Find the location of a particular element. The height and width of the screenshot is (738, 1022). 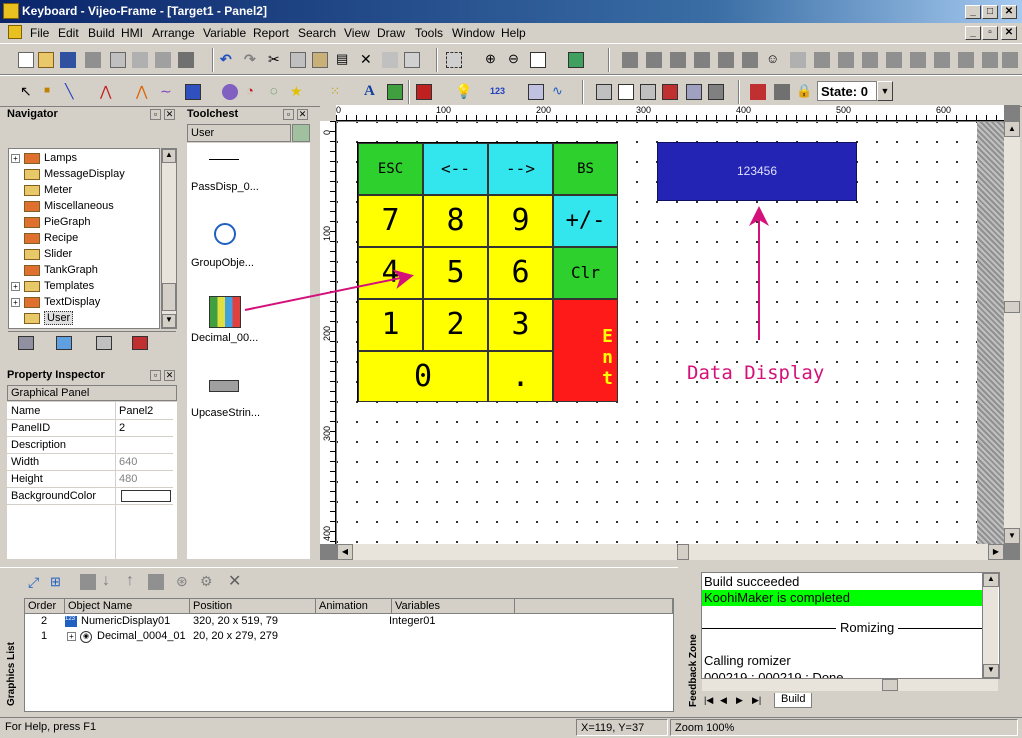

view4-icon is located at coordinates (670, 92).